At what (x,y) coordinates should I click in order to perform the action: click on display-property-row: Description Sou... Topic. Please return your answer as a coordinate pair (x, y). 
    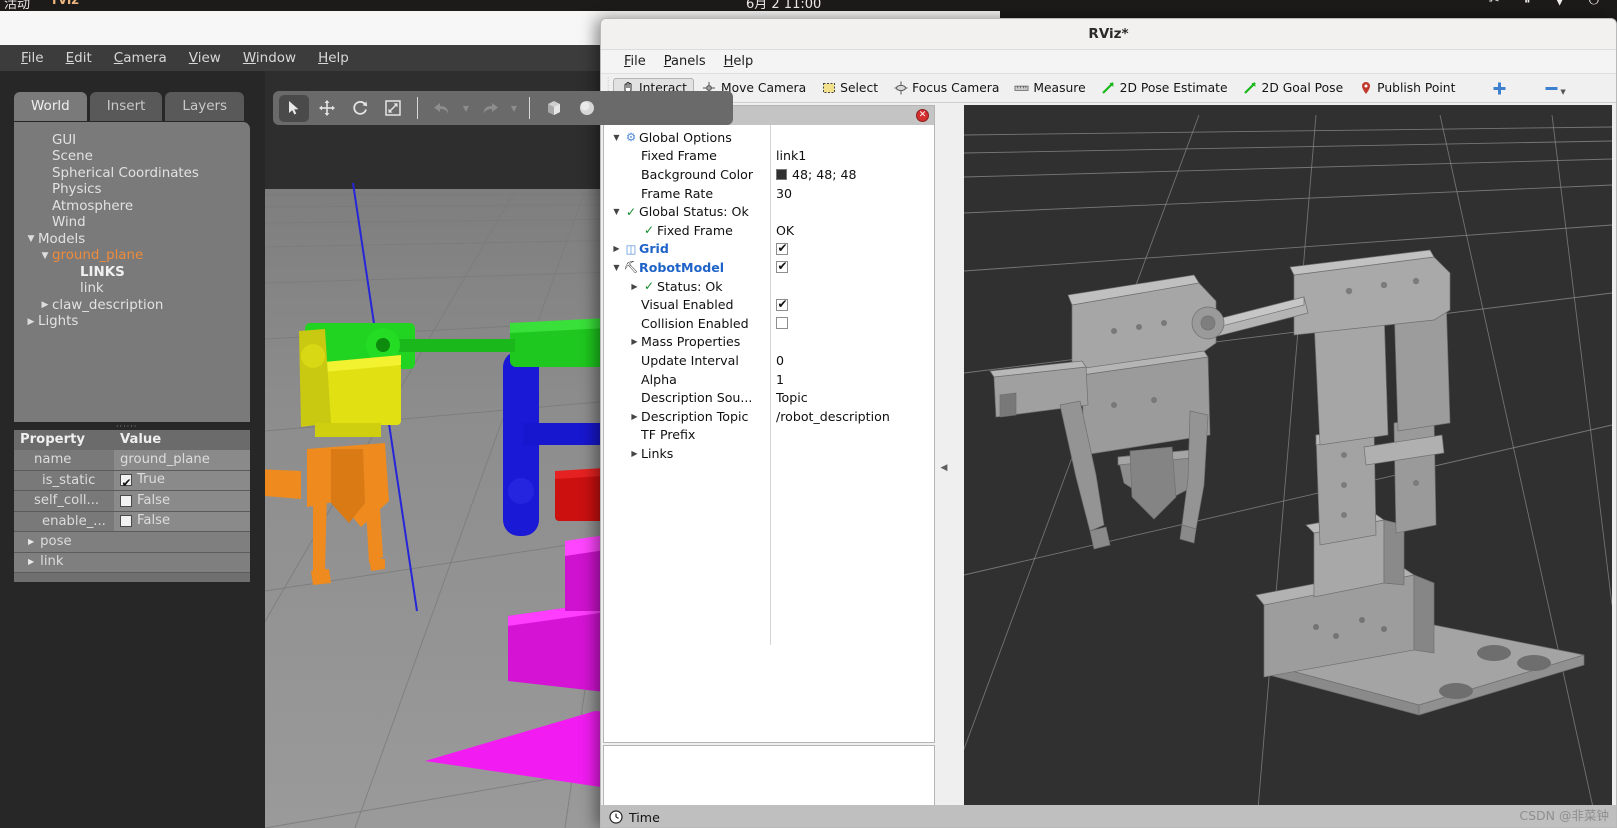
    Looking at the image, I should click on (769, 397).